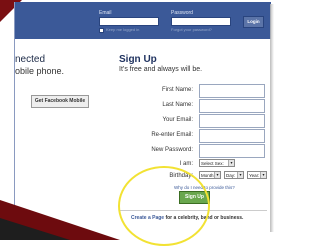 This screenshot has width=320, height=246. Describe the element at coordinates (232, 136) in the screenshot. I see `reenter-email-input` at that location.